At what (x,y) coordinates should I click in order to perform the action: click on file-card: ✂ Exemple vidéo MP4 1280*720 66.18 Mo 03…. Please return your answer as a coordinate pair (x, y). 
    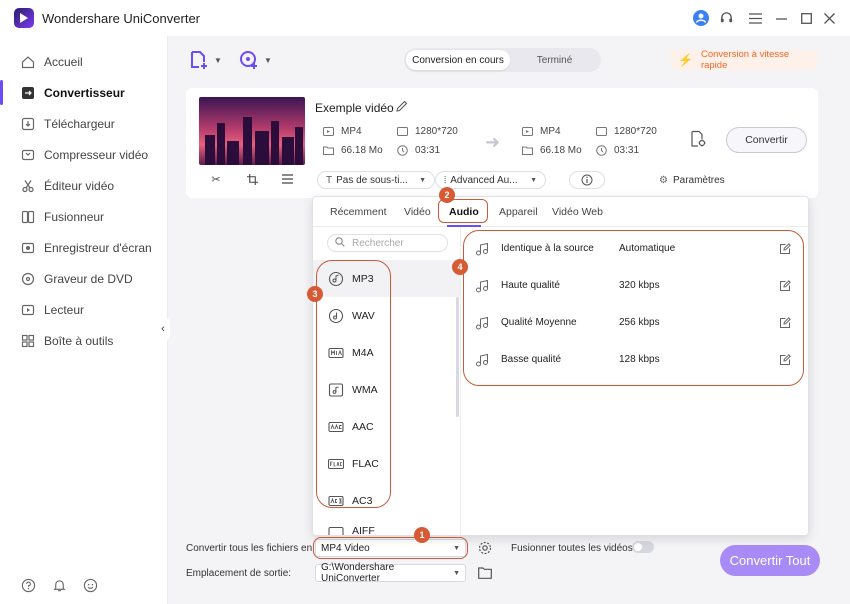
    Looking at the image, I should click on (502, 143).